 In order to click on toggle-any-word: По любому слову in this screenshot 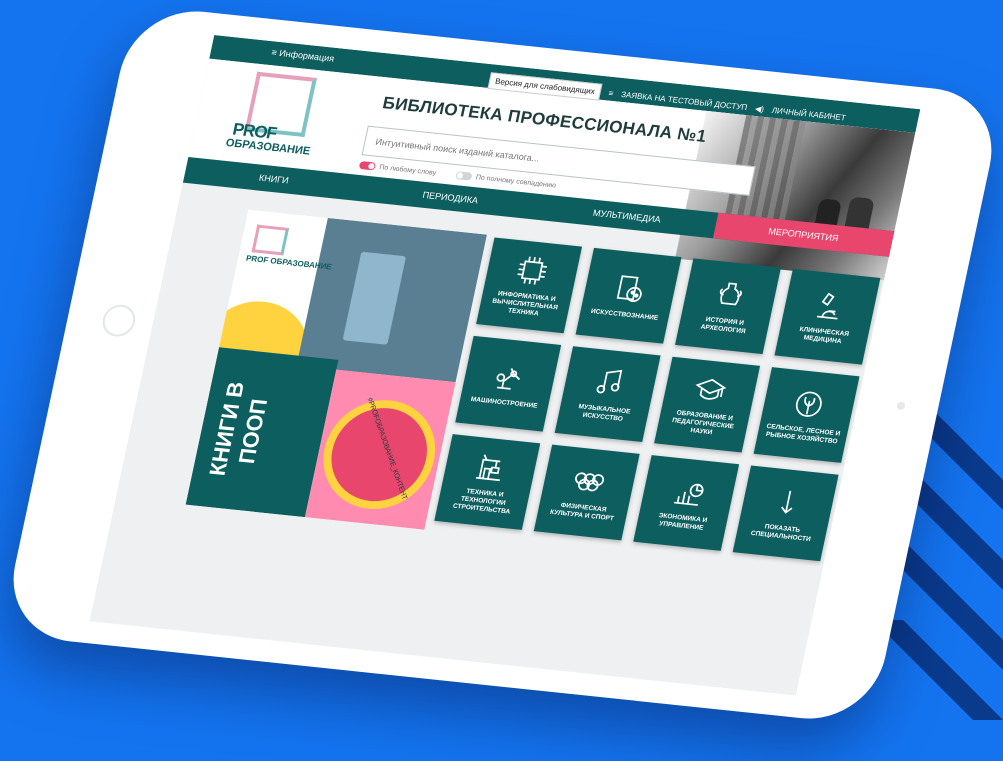, I will do `click(397, 169)`.